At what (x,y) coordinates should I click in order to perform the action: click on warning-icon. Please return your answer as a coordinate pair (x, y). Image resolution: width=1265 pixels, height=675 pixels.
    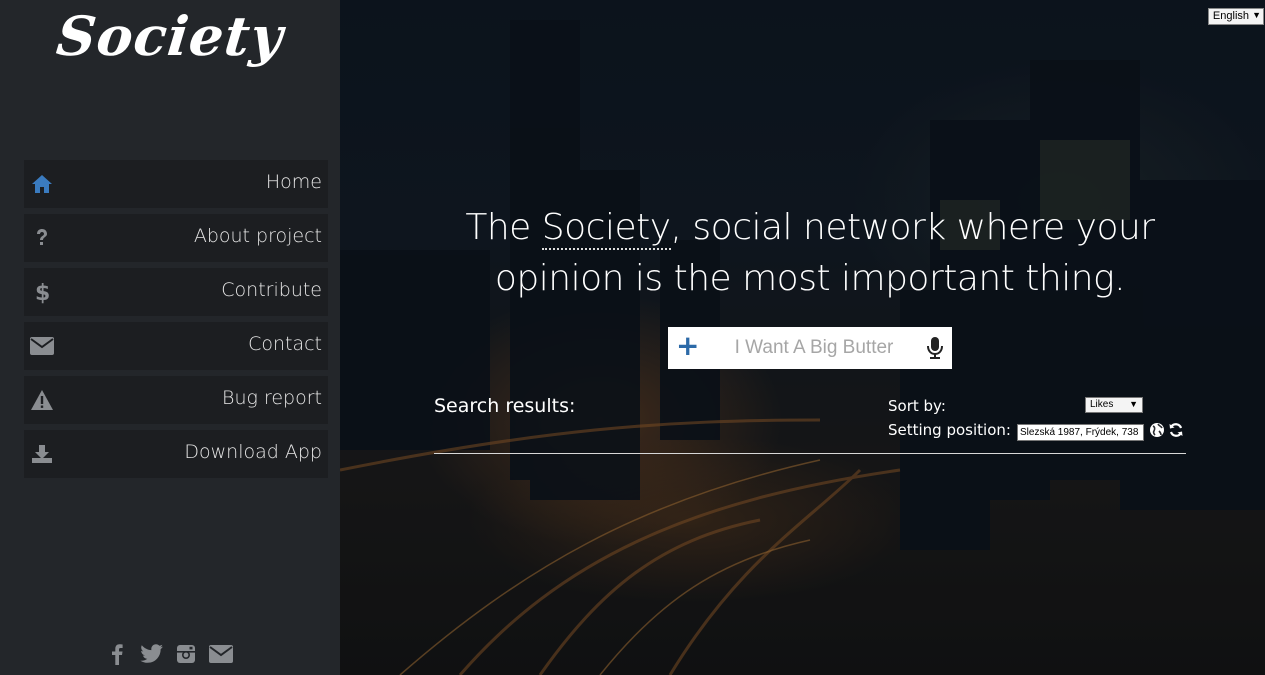
    Looking at the image, I should click on (42, 400).